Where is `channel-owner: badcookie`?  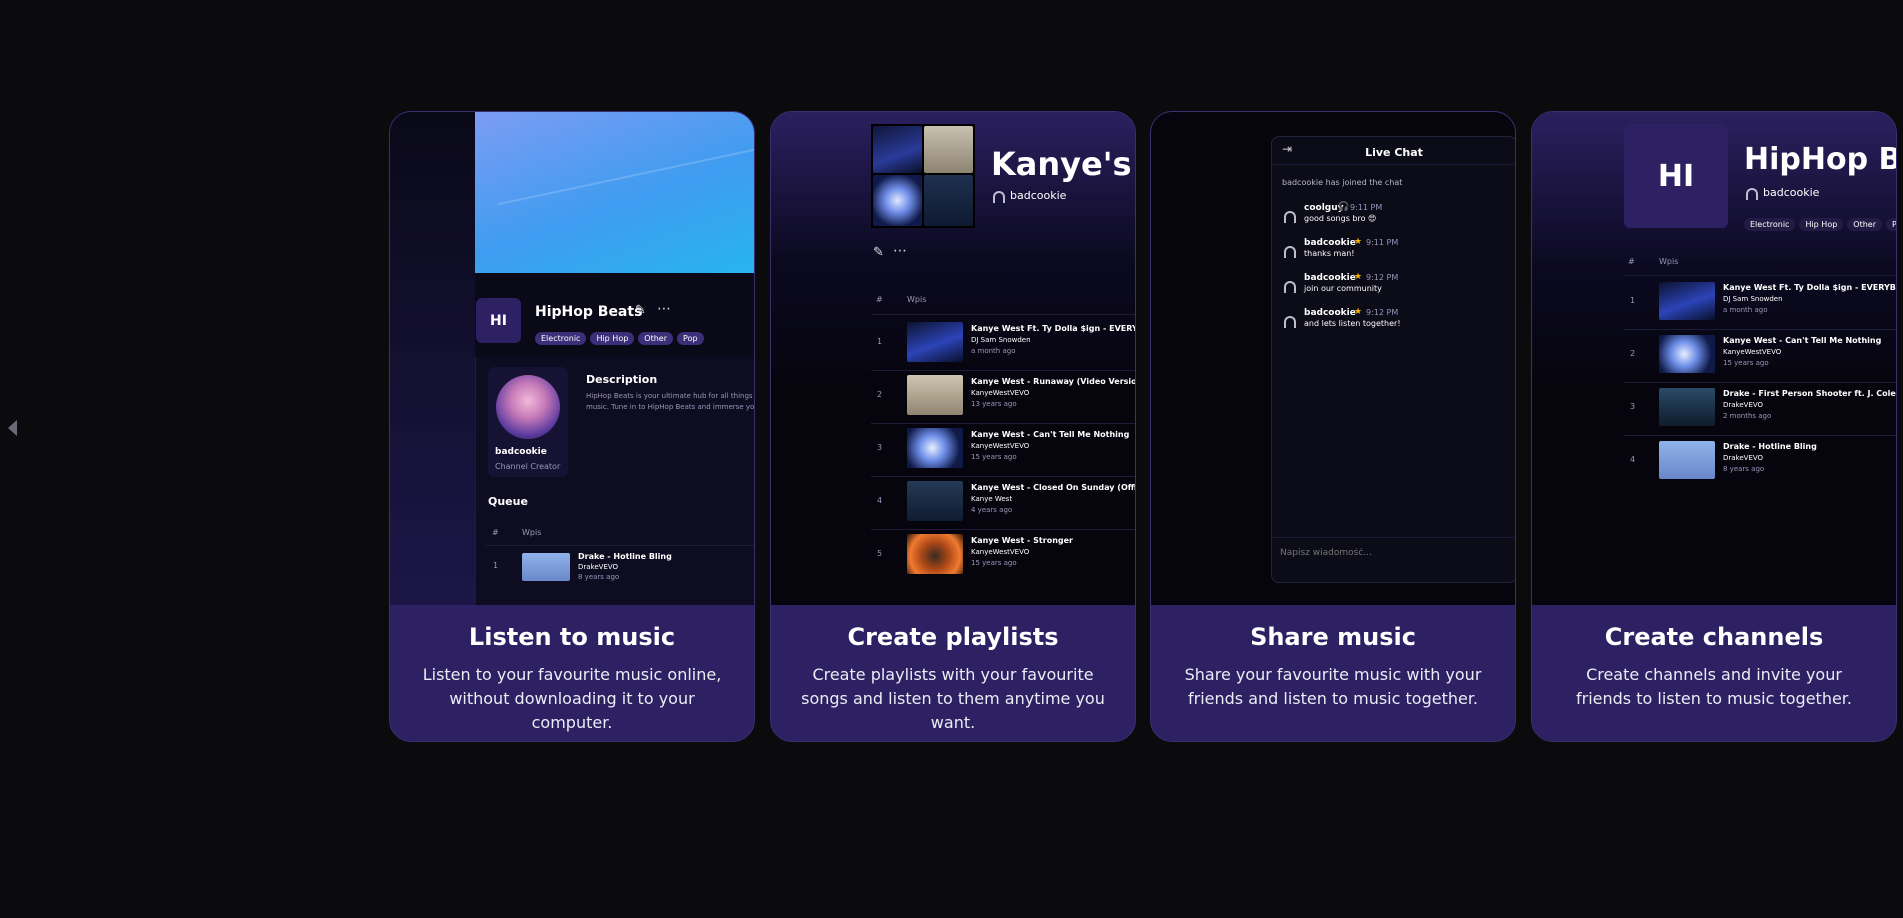 channel-owner: badcookie is located at coordinates (1791, 192).